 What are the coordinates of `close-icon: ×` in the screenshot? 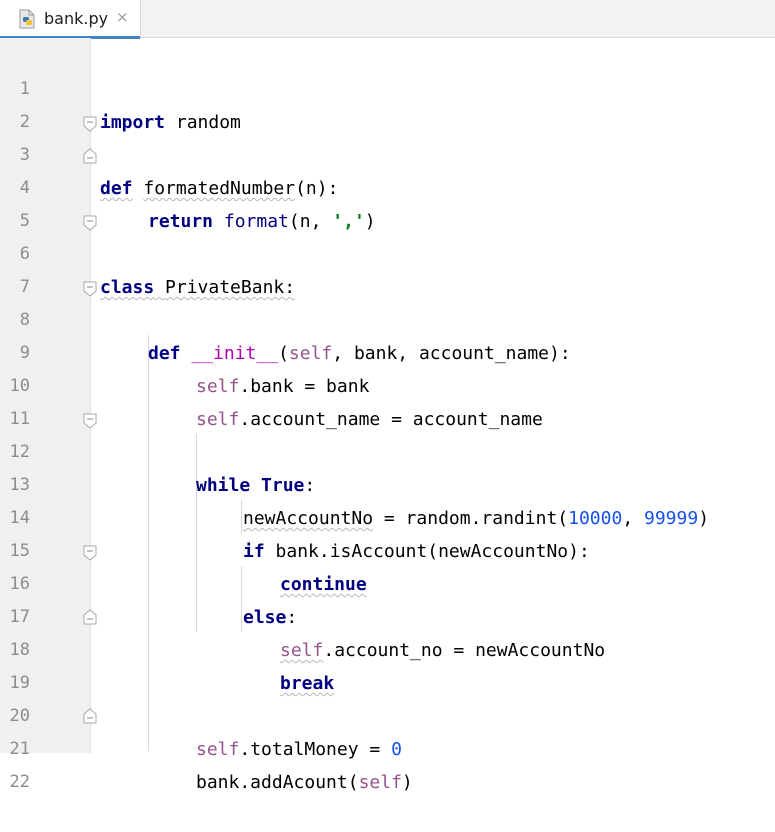 It's located at (122, 17).